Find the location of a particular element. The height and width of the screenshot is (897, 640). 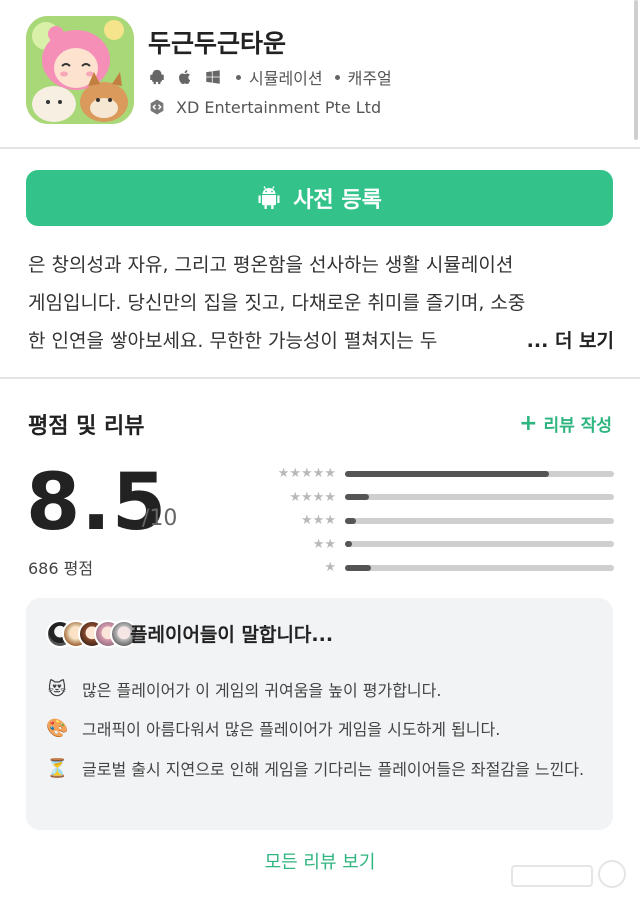

plus-icon: + is located at coordinates (528, 423).